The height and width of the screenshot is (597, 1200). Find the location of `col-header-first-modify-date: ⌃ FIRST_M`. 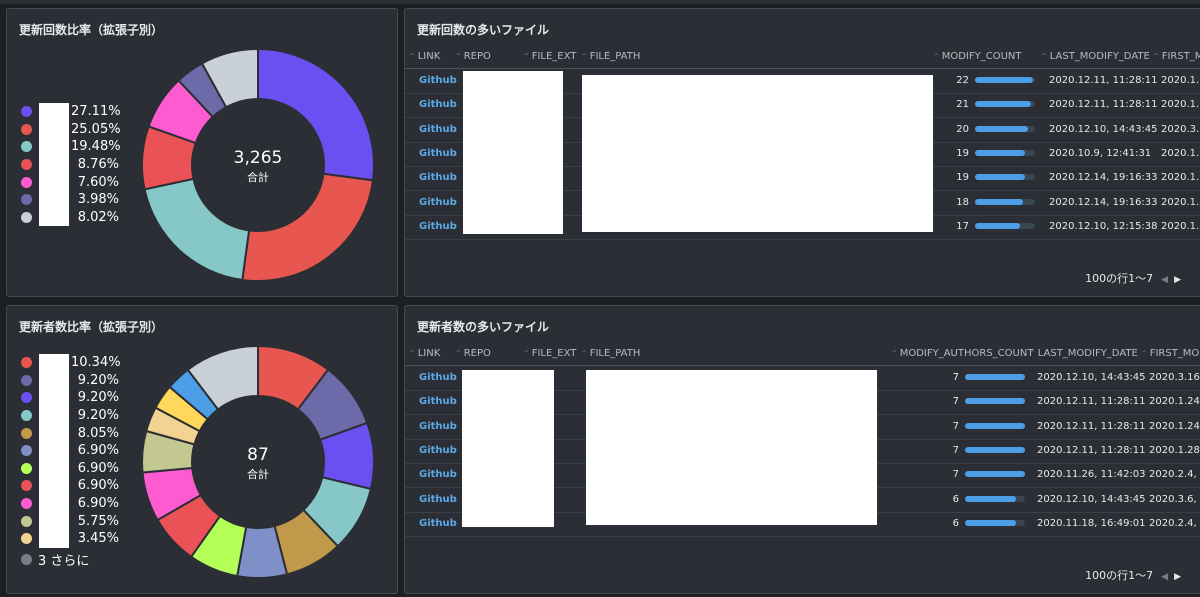

col-header-first-modify-date: ⌃ FIRST_M is located at coordinates (1176, 56).